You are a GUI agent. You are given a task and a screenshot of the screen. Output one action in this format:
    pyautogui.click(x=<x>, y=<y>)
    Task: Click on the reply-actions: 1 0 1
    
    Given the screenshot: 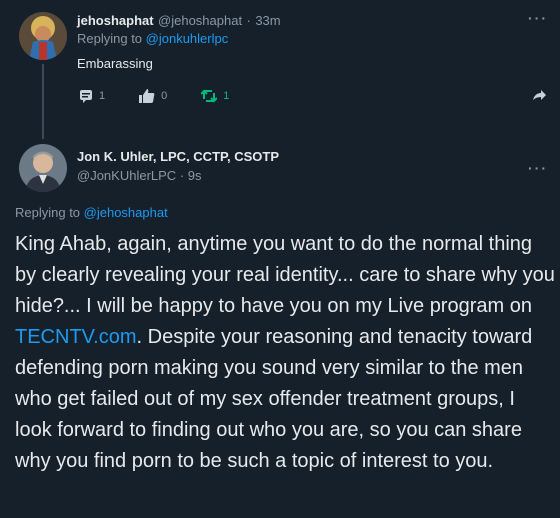 What is the action you would take?
    pyautogui.click(x=154, y=96)
    